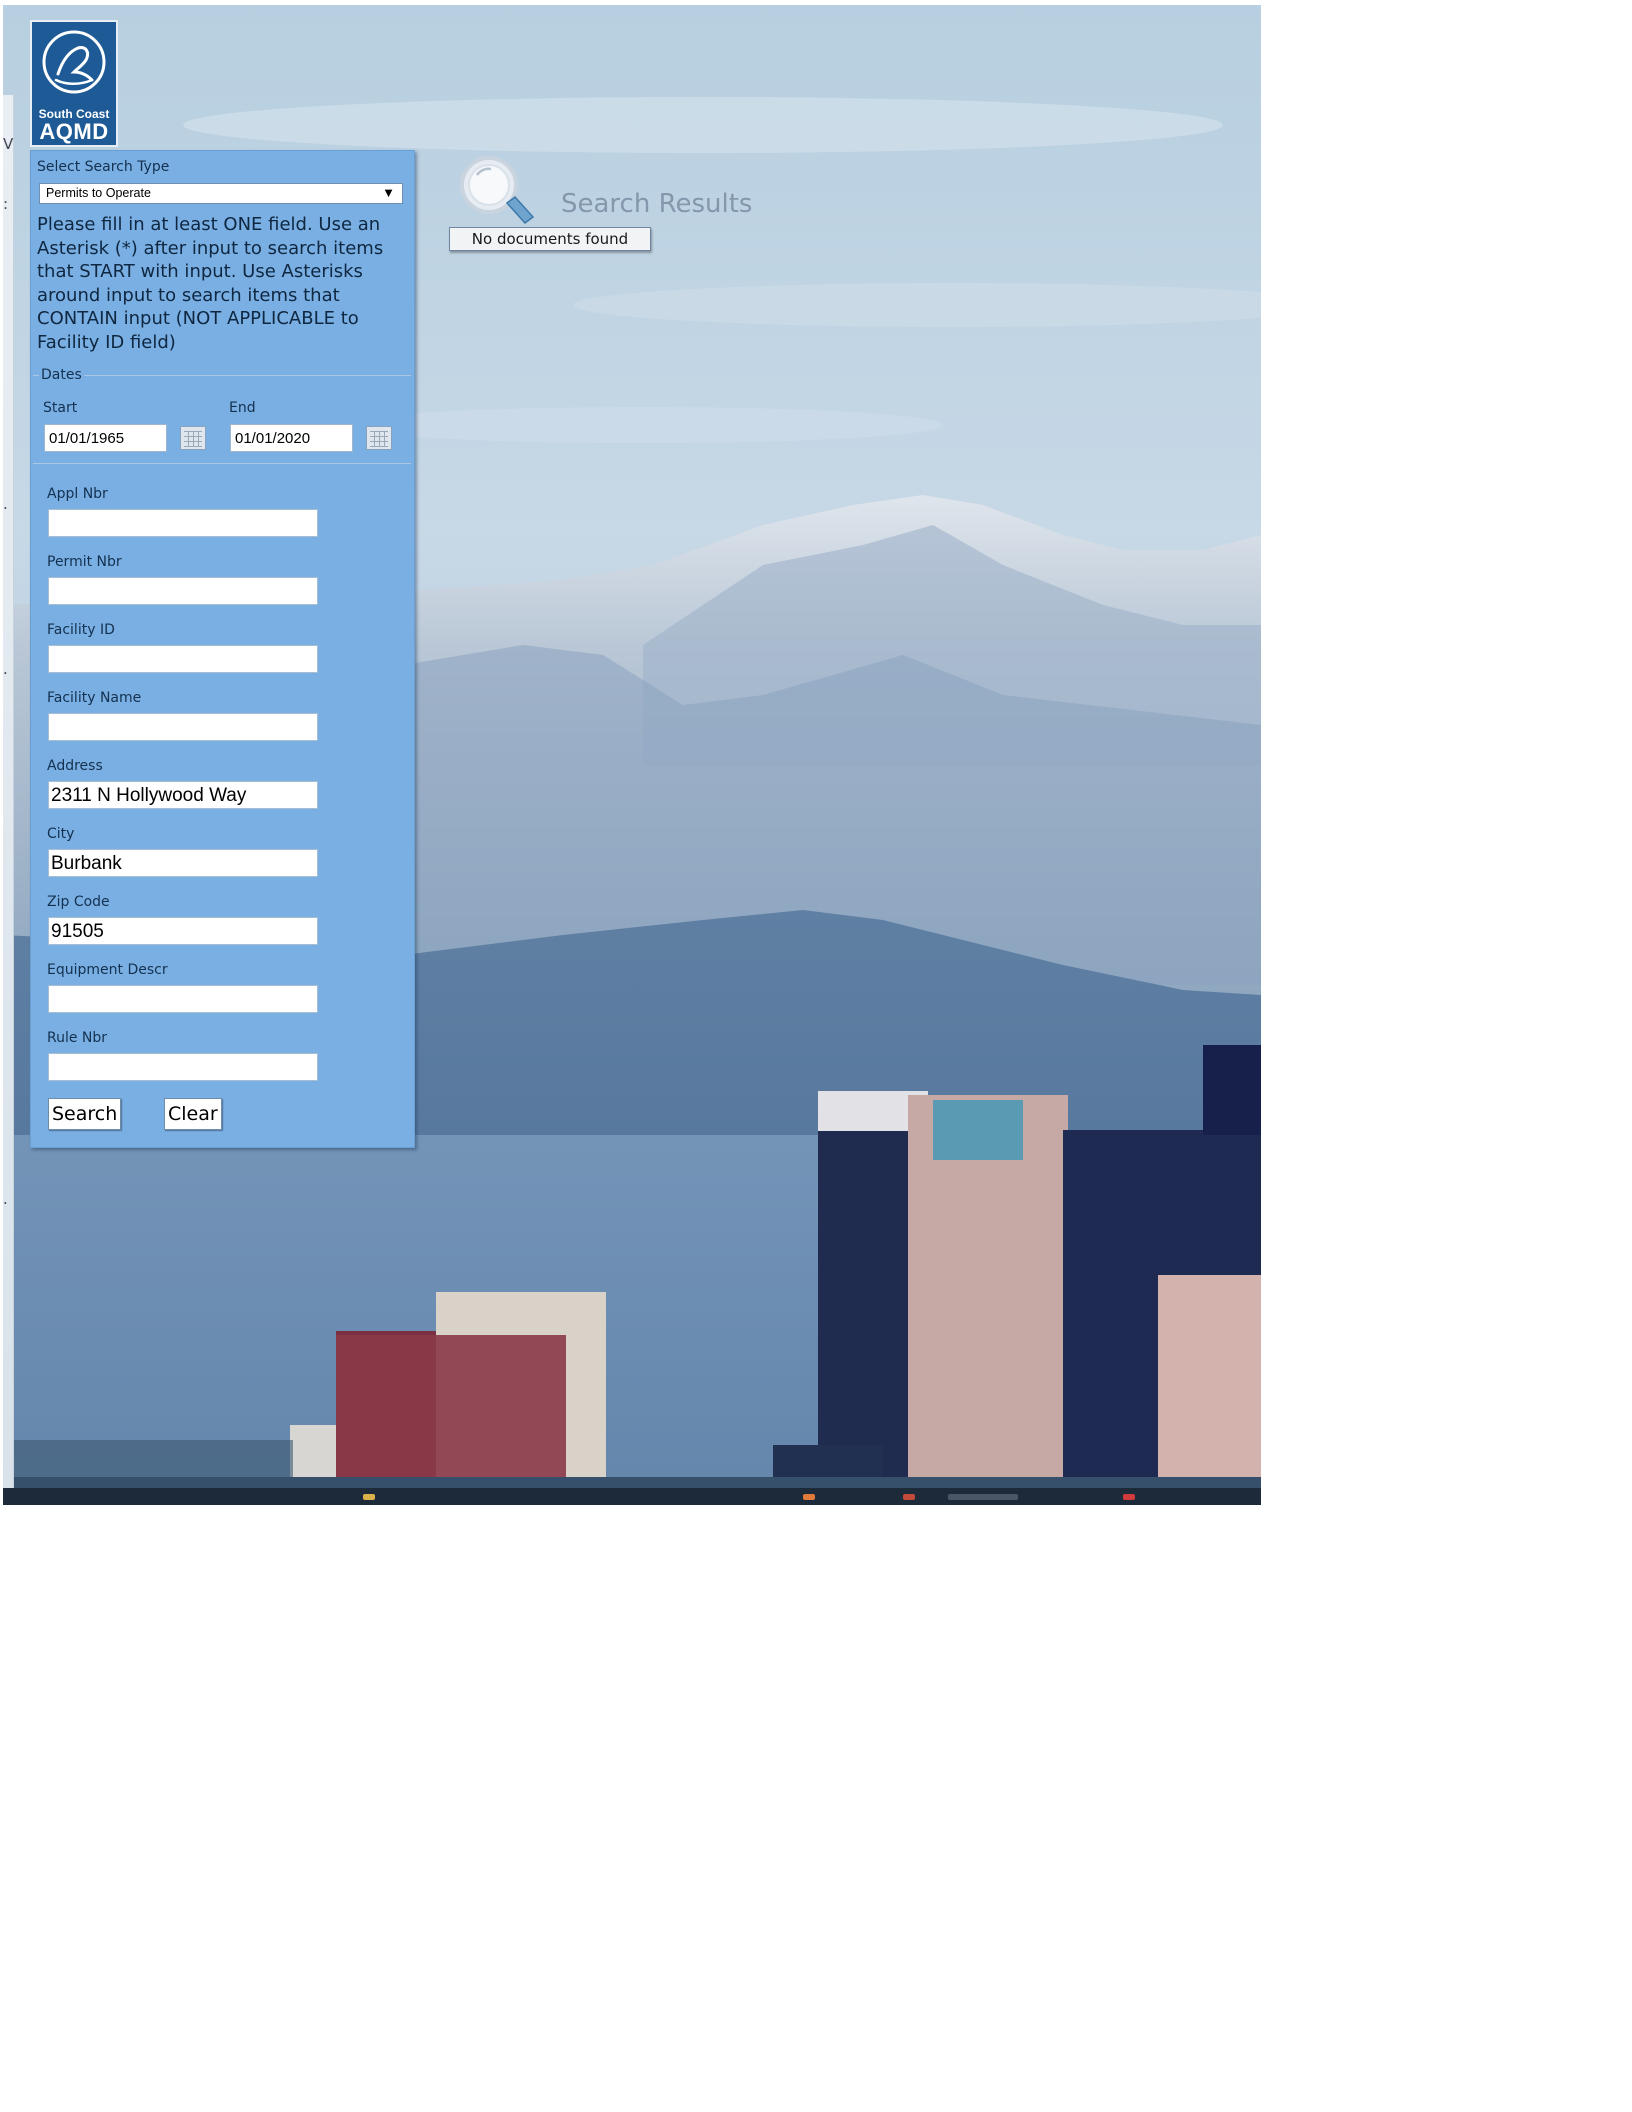 The height and width of the screenshot is (2112, 1632). I want to click on search-type-label: Select Search Type, so click(103, 167).